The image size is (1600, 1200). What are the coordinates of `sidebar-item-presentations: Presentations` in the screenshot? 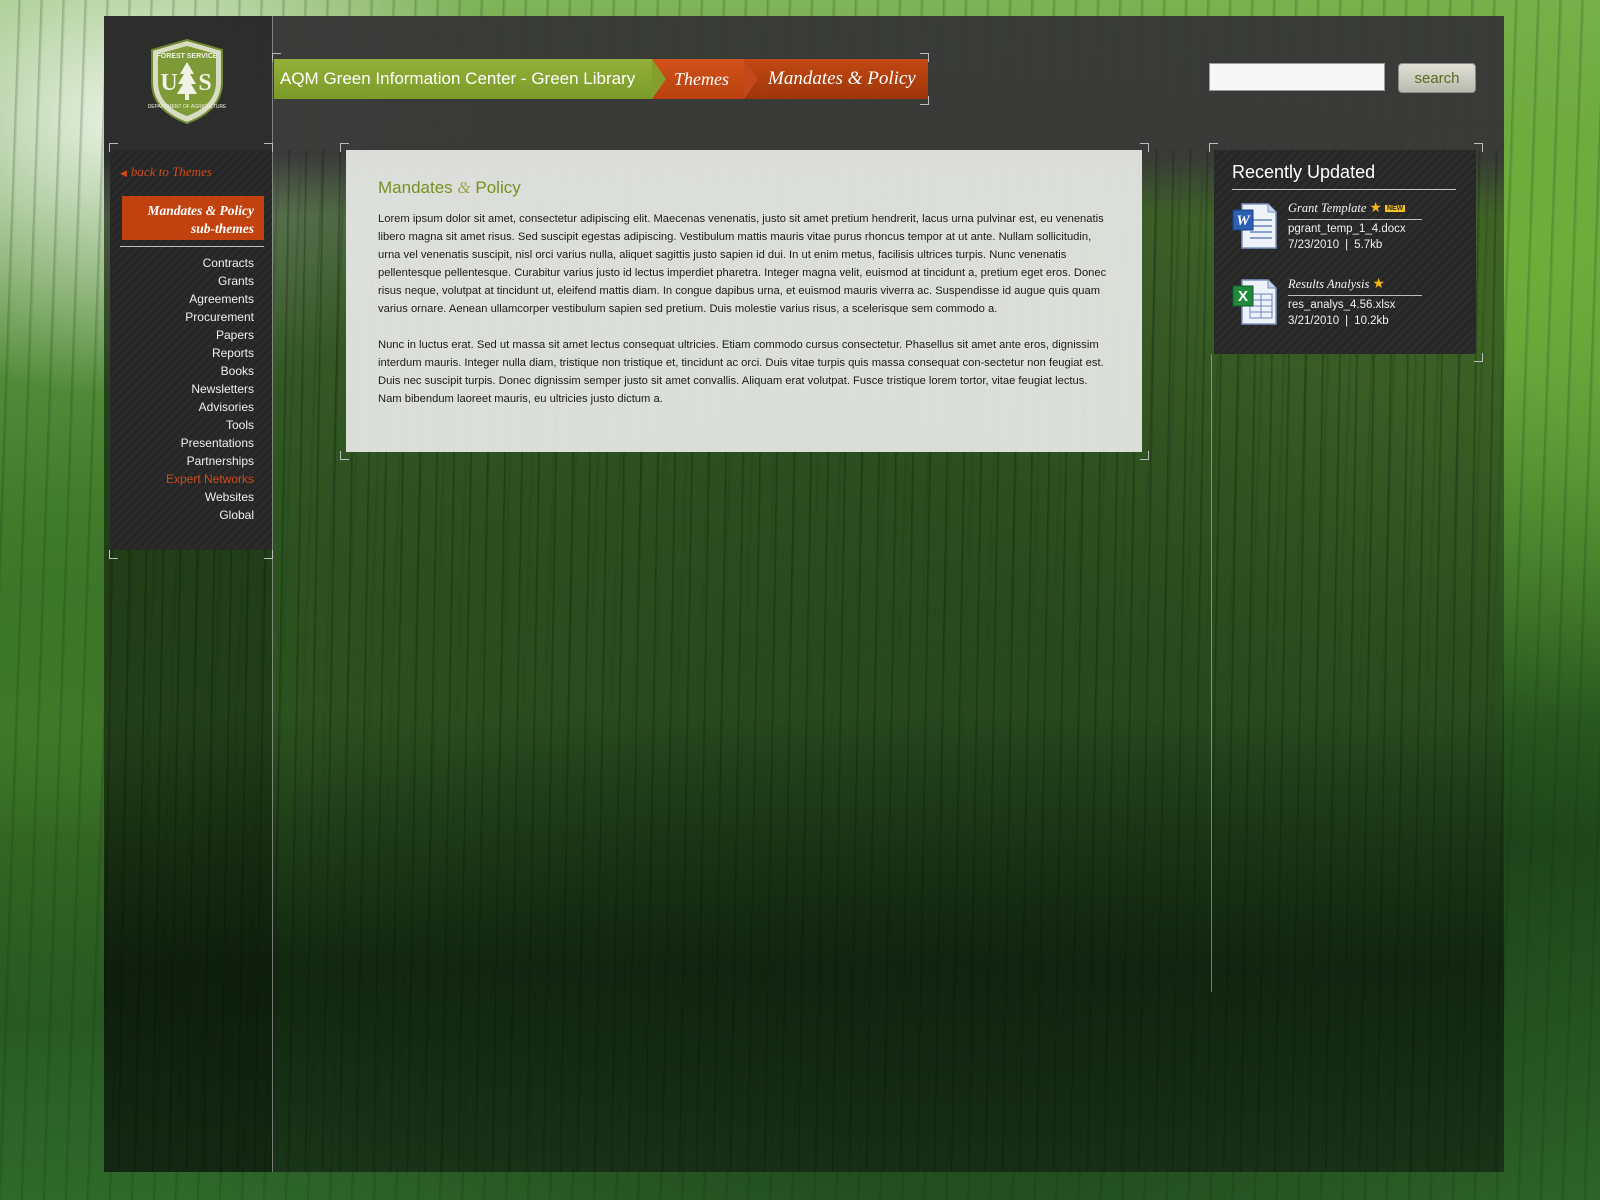 It's located at (187, 443).